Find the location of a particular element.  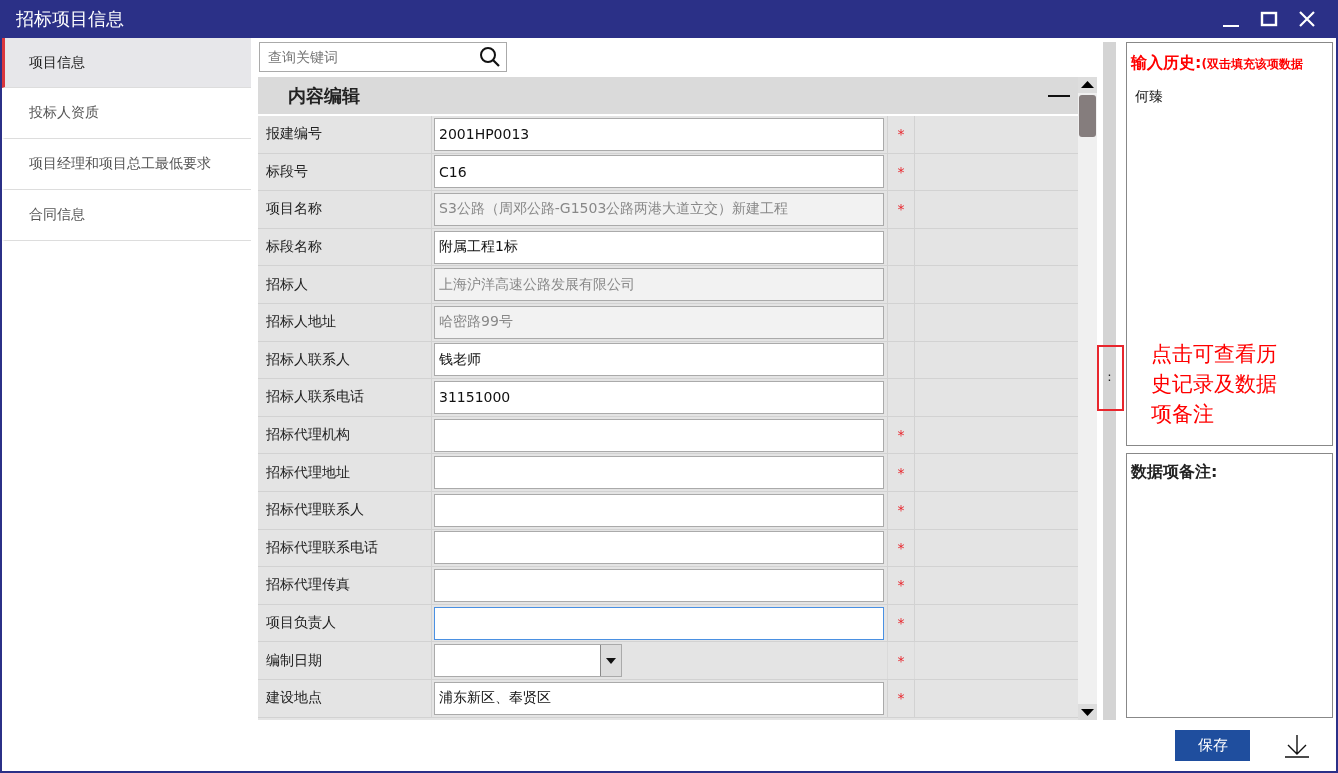

field-label: 招标代理传真 is located at coordinates (345, 585).